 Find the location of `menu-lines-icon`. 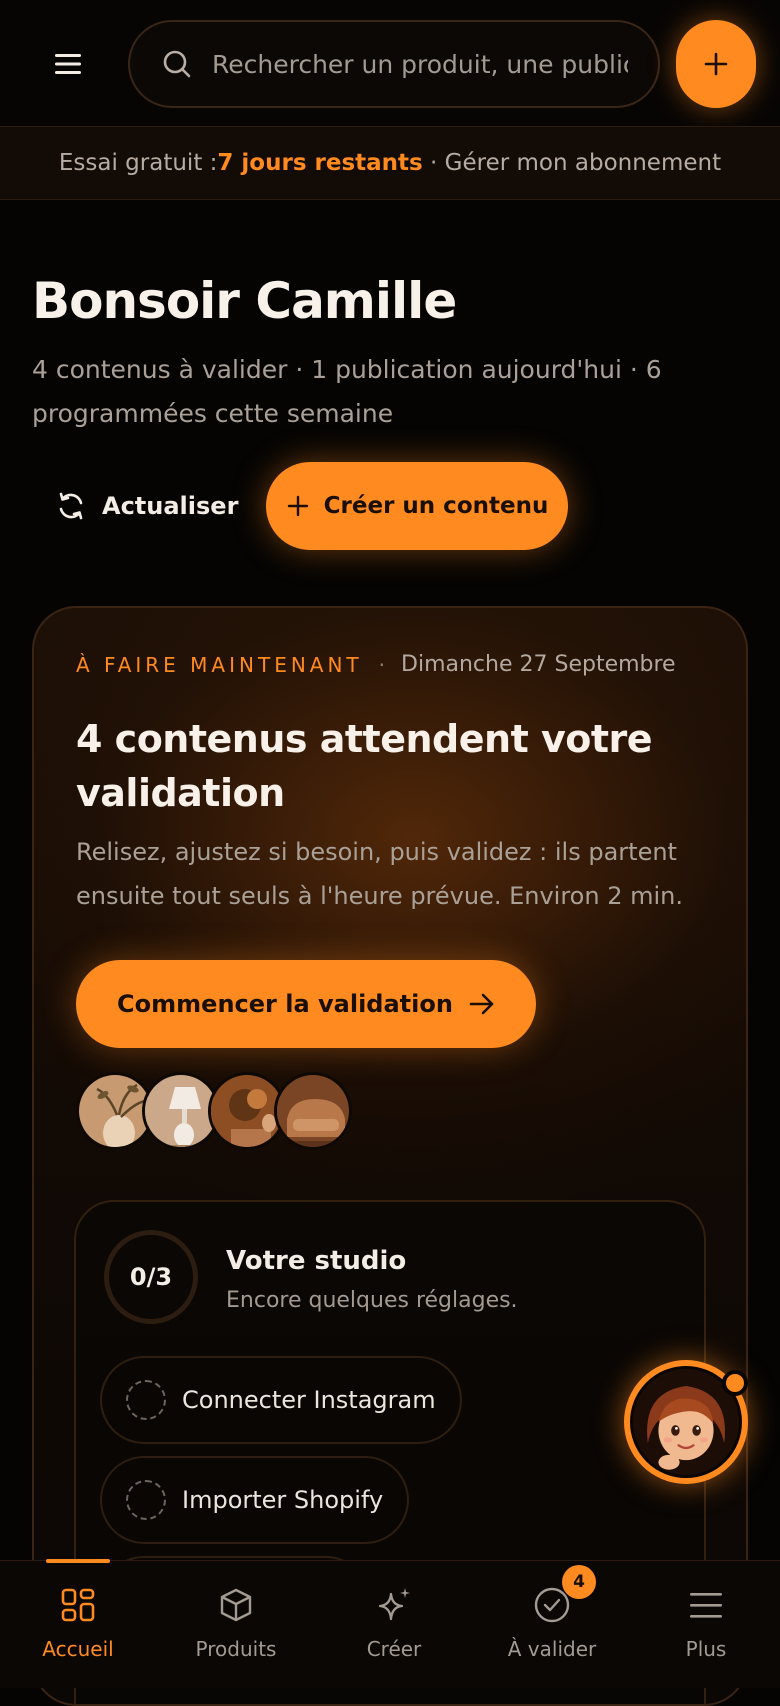

menu-lines-icon is located at coordinates (706, 1605).